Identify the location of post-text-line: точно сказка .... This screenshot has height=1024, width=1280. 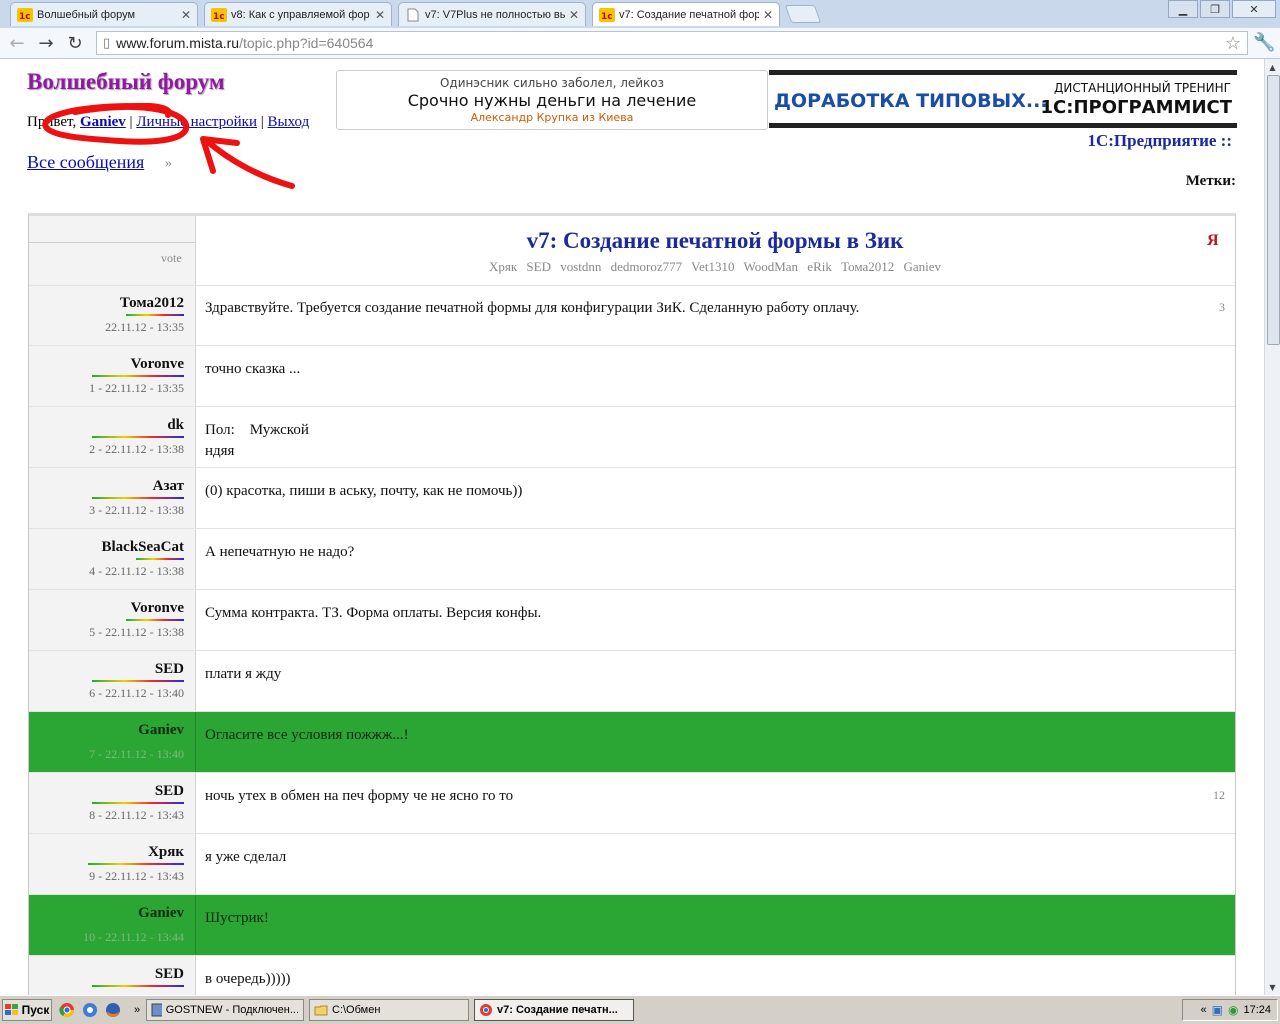
(253, 369).